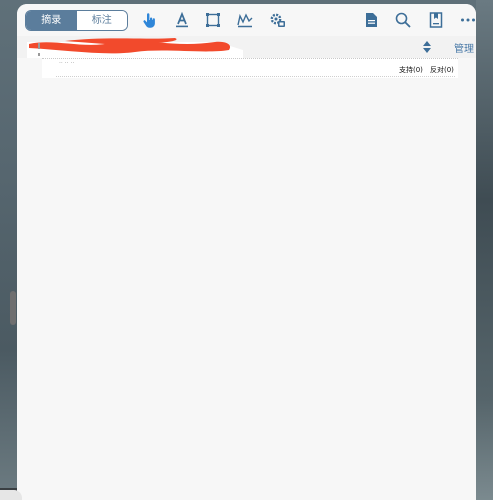 The width and height of the screenshot is (493, 500). I want to click on document-icon, so click(371, 20).